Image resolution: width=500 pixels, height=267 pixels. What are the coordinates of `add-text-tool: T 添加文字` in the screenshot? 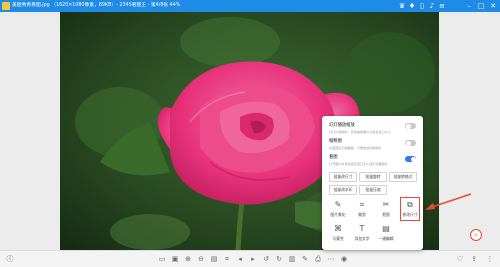 It's located at (362, 234).